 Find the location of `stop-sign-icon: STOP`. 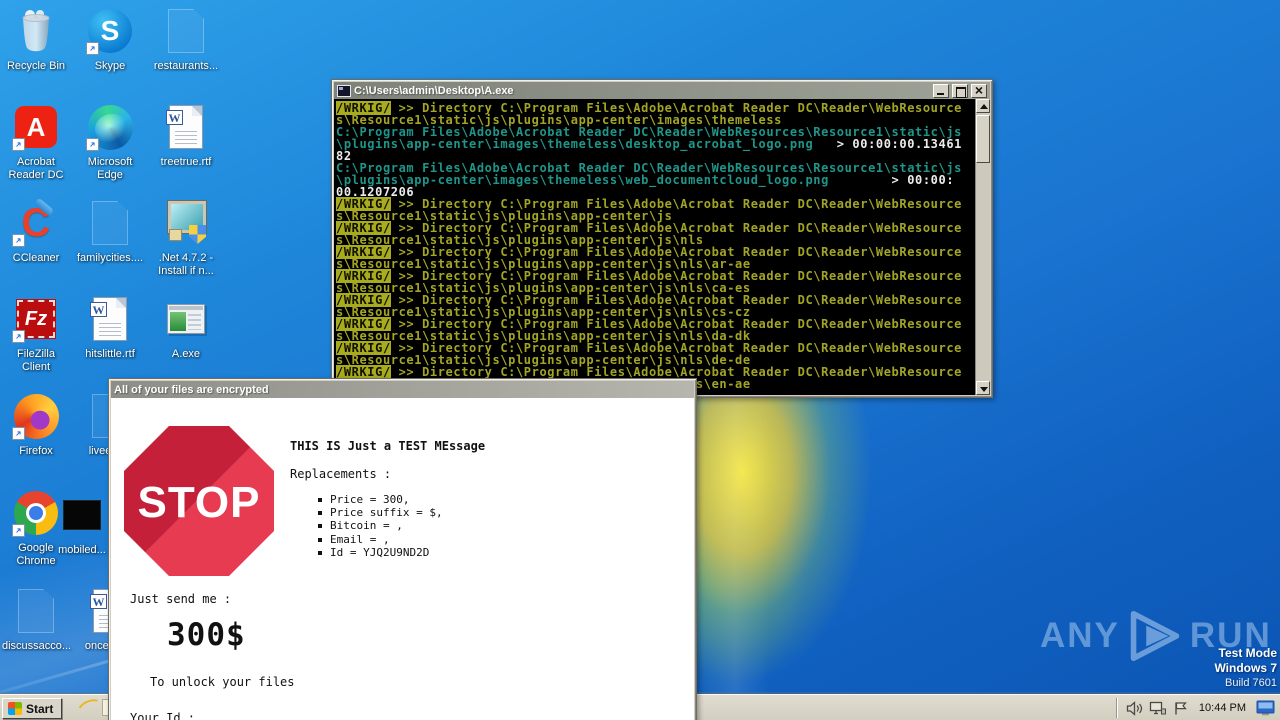

stop-sign-icon: STOP is located at coordinates (199, 501).